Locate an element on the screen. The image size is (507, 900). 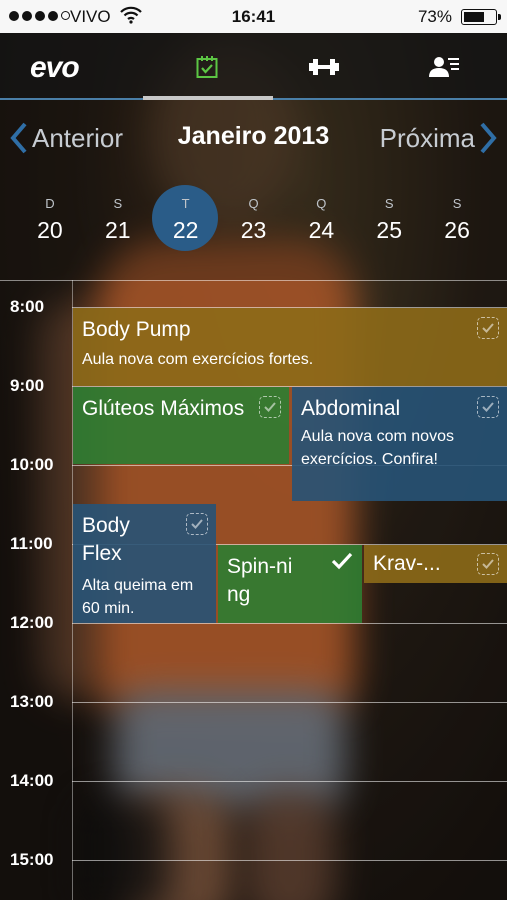
day-cell: D 20 is located at coordinates (50, 220).